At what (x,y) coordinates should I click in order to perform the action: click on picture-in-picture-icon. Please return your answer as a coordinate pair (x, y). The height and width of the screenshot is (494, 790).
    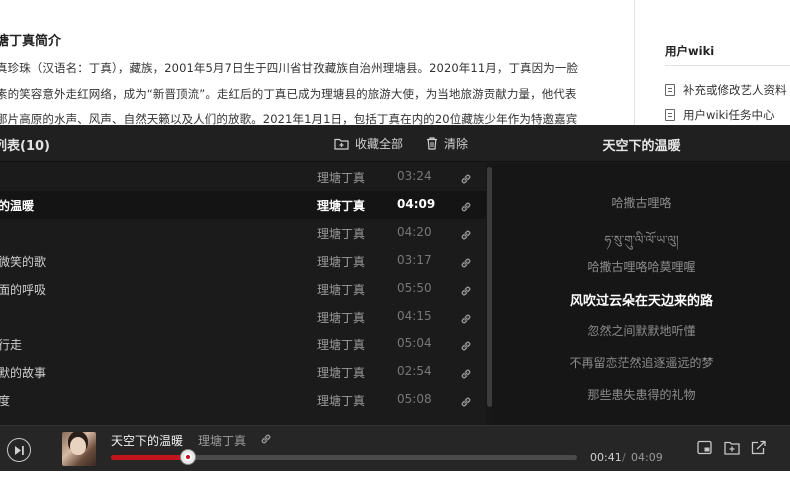
    Looking at the image, I should click on (705, 447).